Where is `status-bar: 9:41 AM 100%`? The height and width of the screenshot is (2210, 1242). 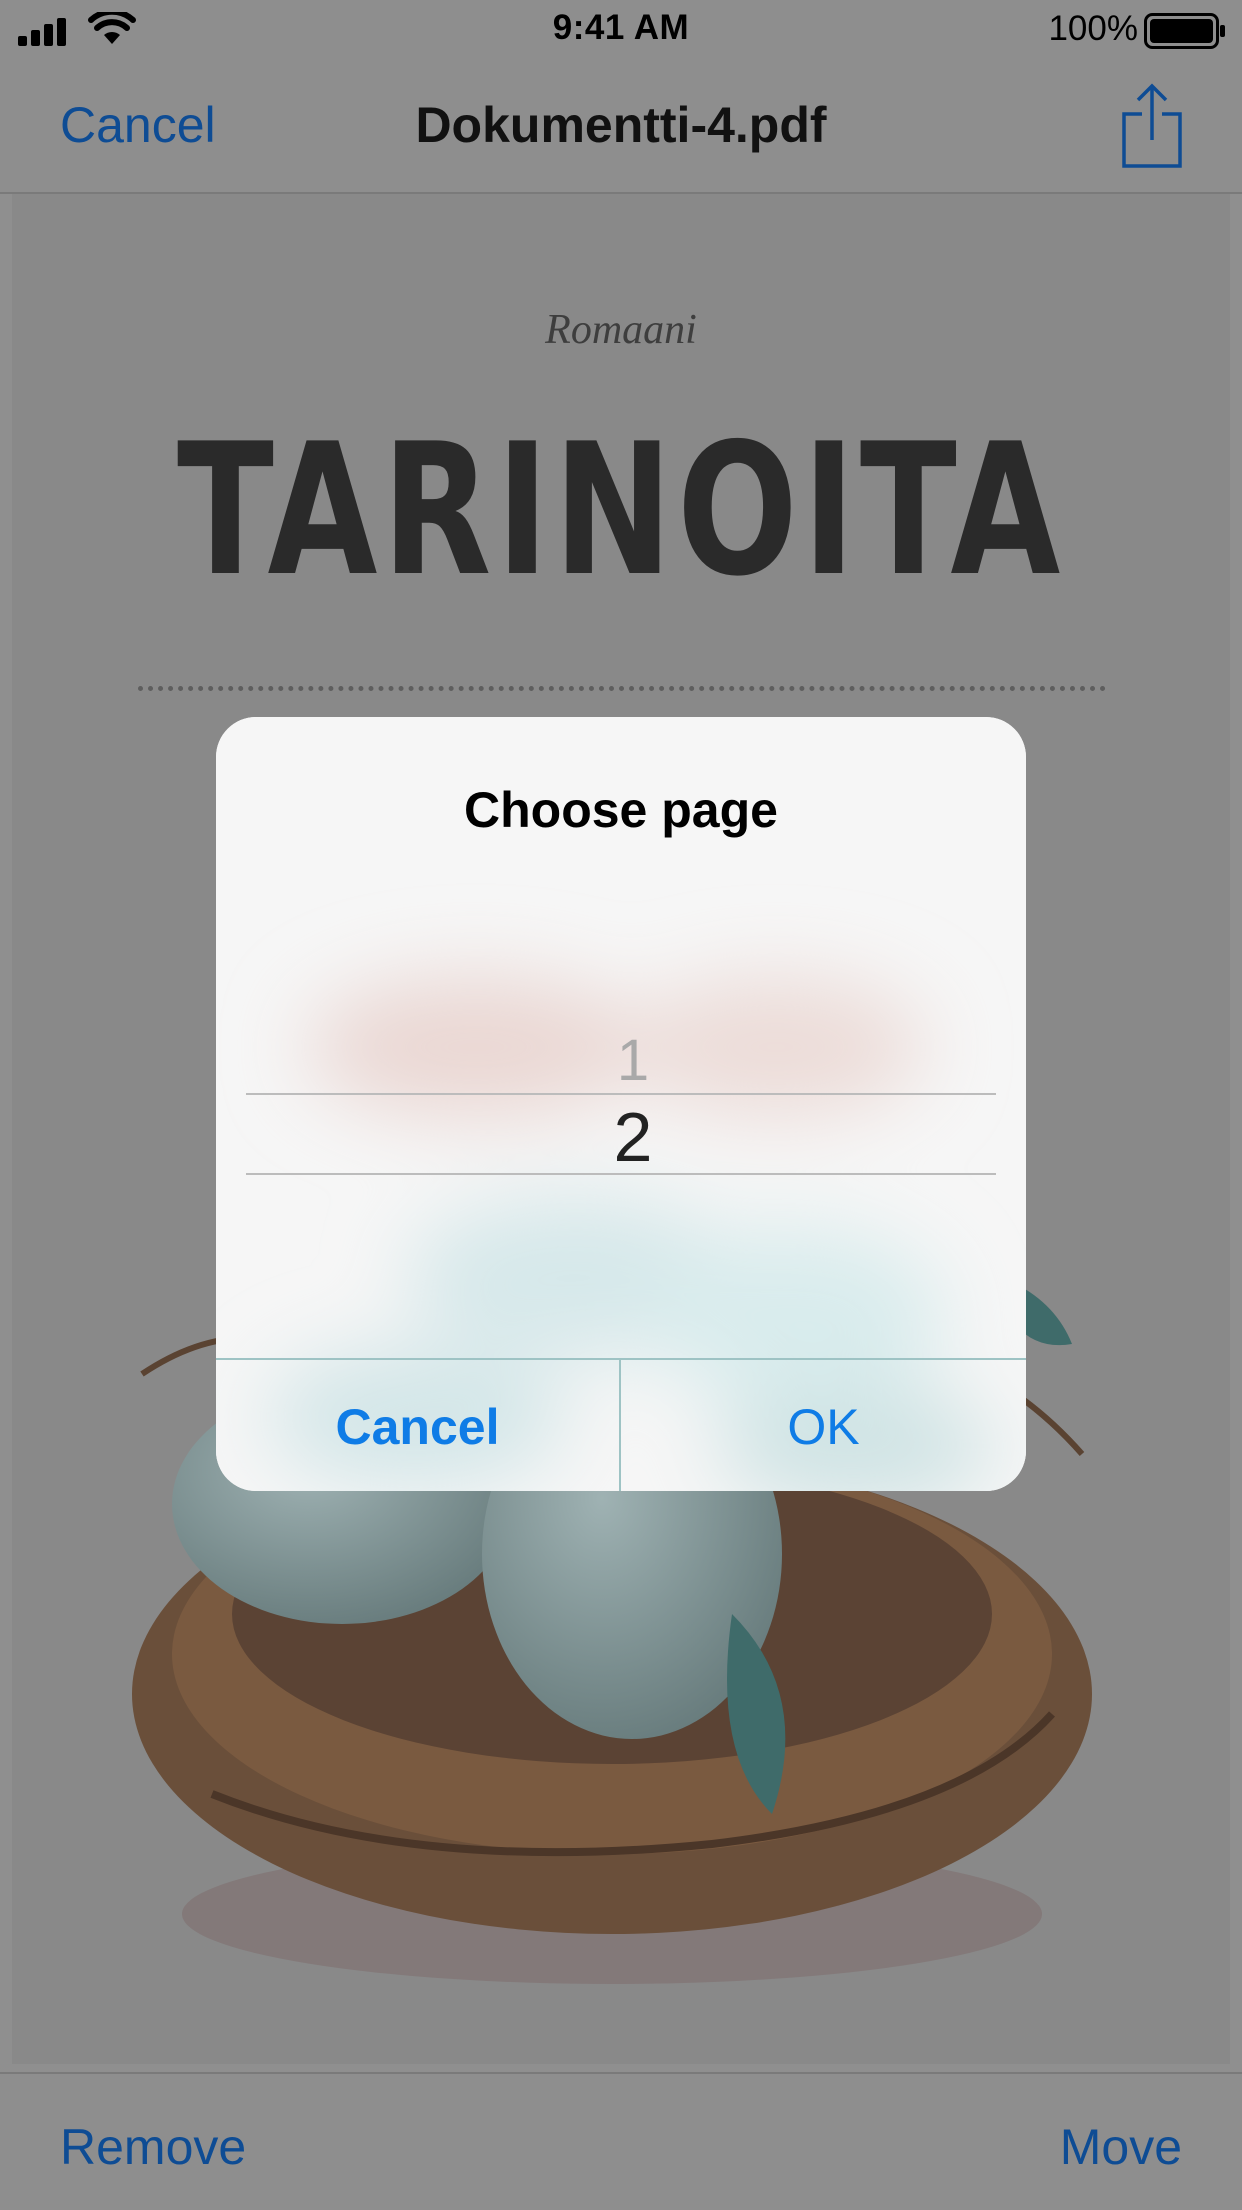 status-bar: 9:41 AM 100% is located at coordinates (621, 31).